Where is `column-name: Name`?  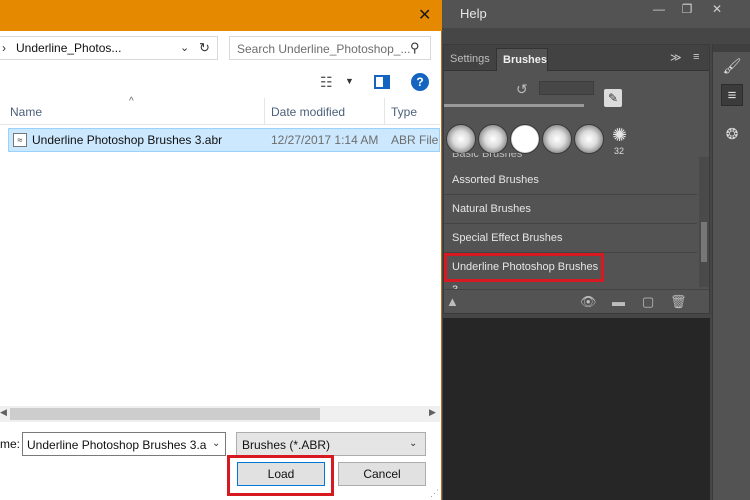
column-name: Name is located at coordinates (26, 112).